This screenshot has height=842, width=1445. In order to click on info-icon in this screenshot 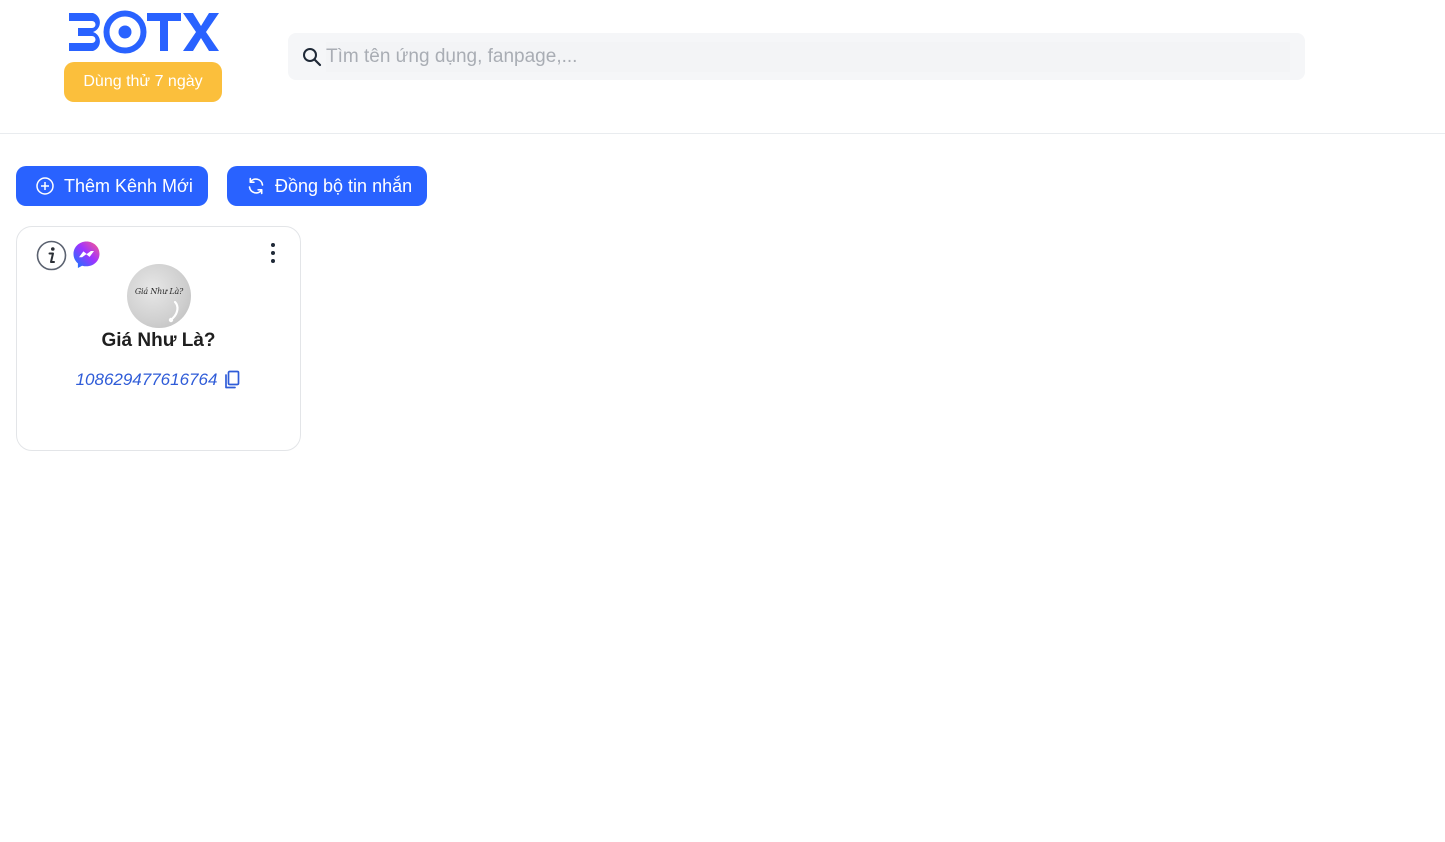, I will do `click(51, 255)`.